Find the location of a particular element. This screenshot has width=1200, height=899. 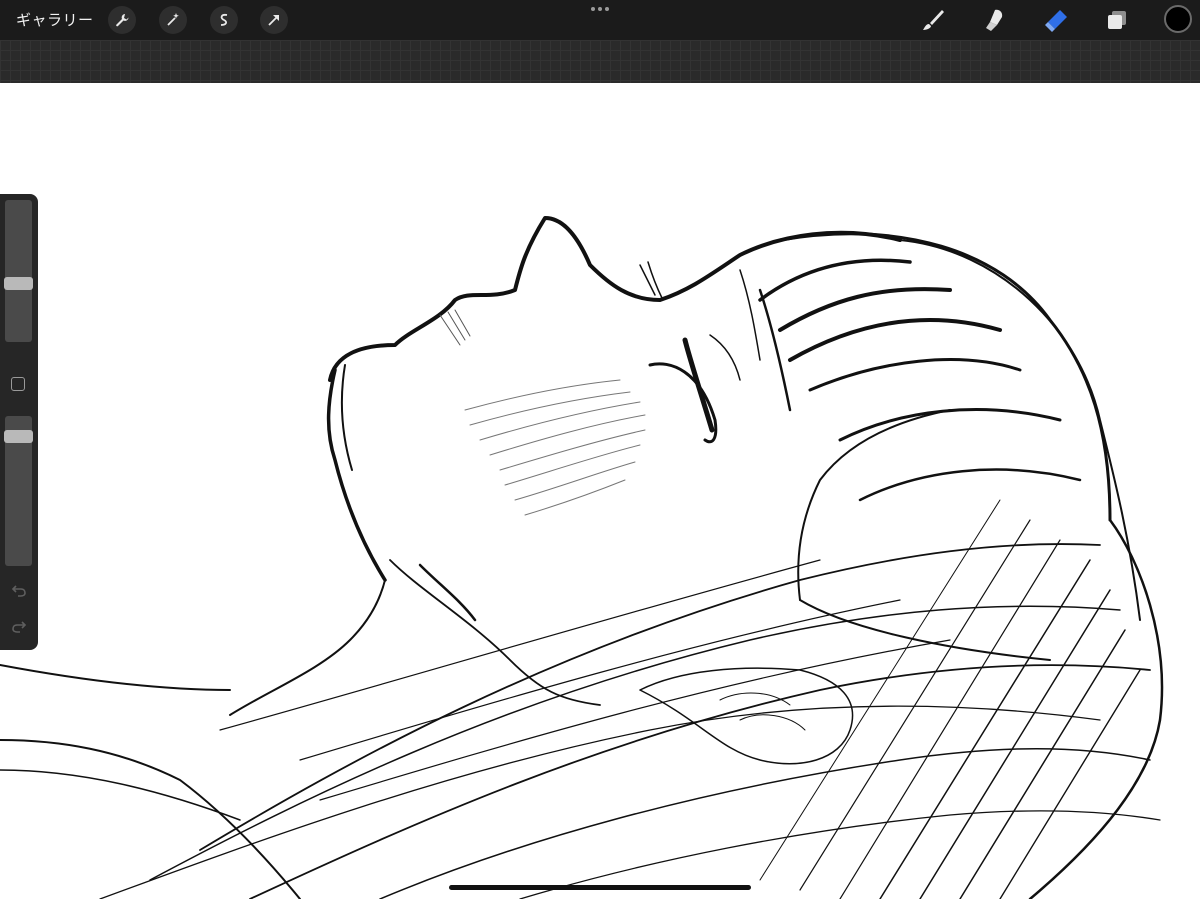

brush-icon is located at coordinates (933, 20).